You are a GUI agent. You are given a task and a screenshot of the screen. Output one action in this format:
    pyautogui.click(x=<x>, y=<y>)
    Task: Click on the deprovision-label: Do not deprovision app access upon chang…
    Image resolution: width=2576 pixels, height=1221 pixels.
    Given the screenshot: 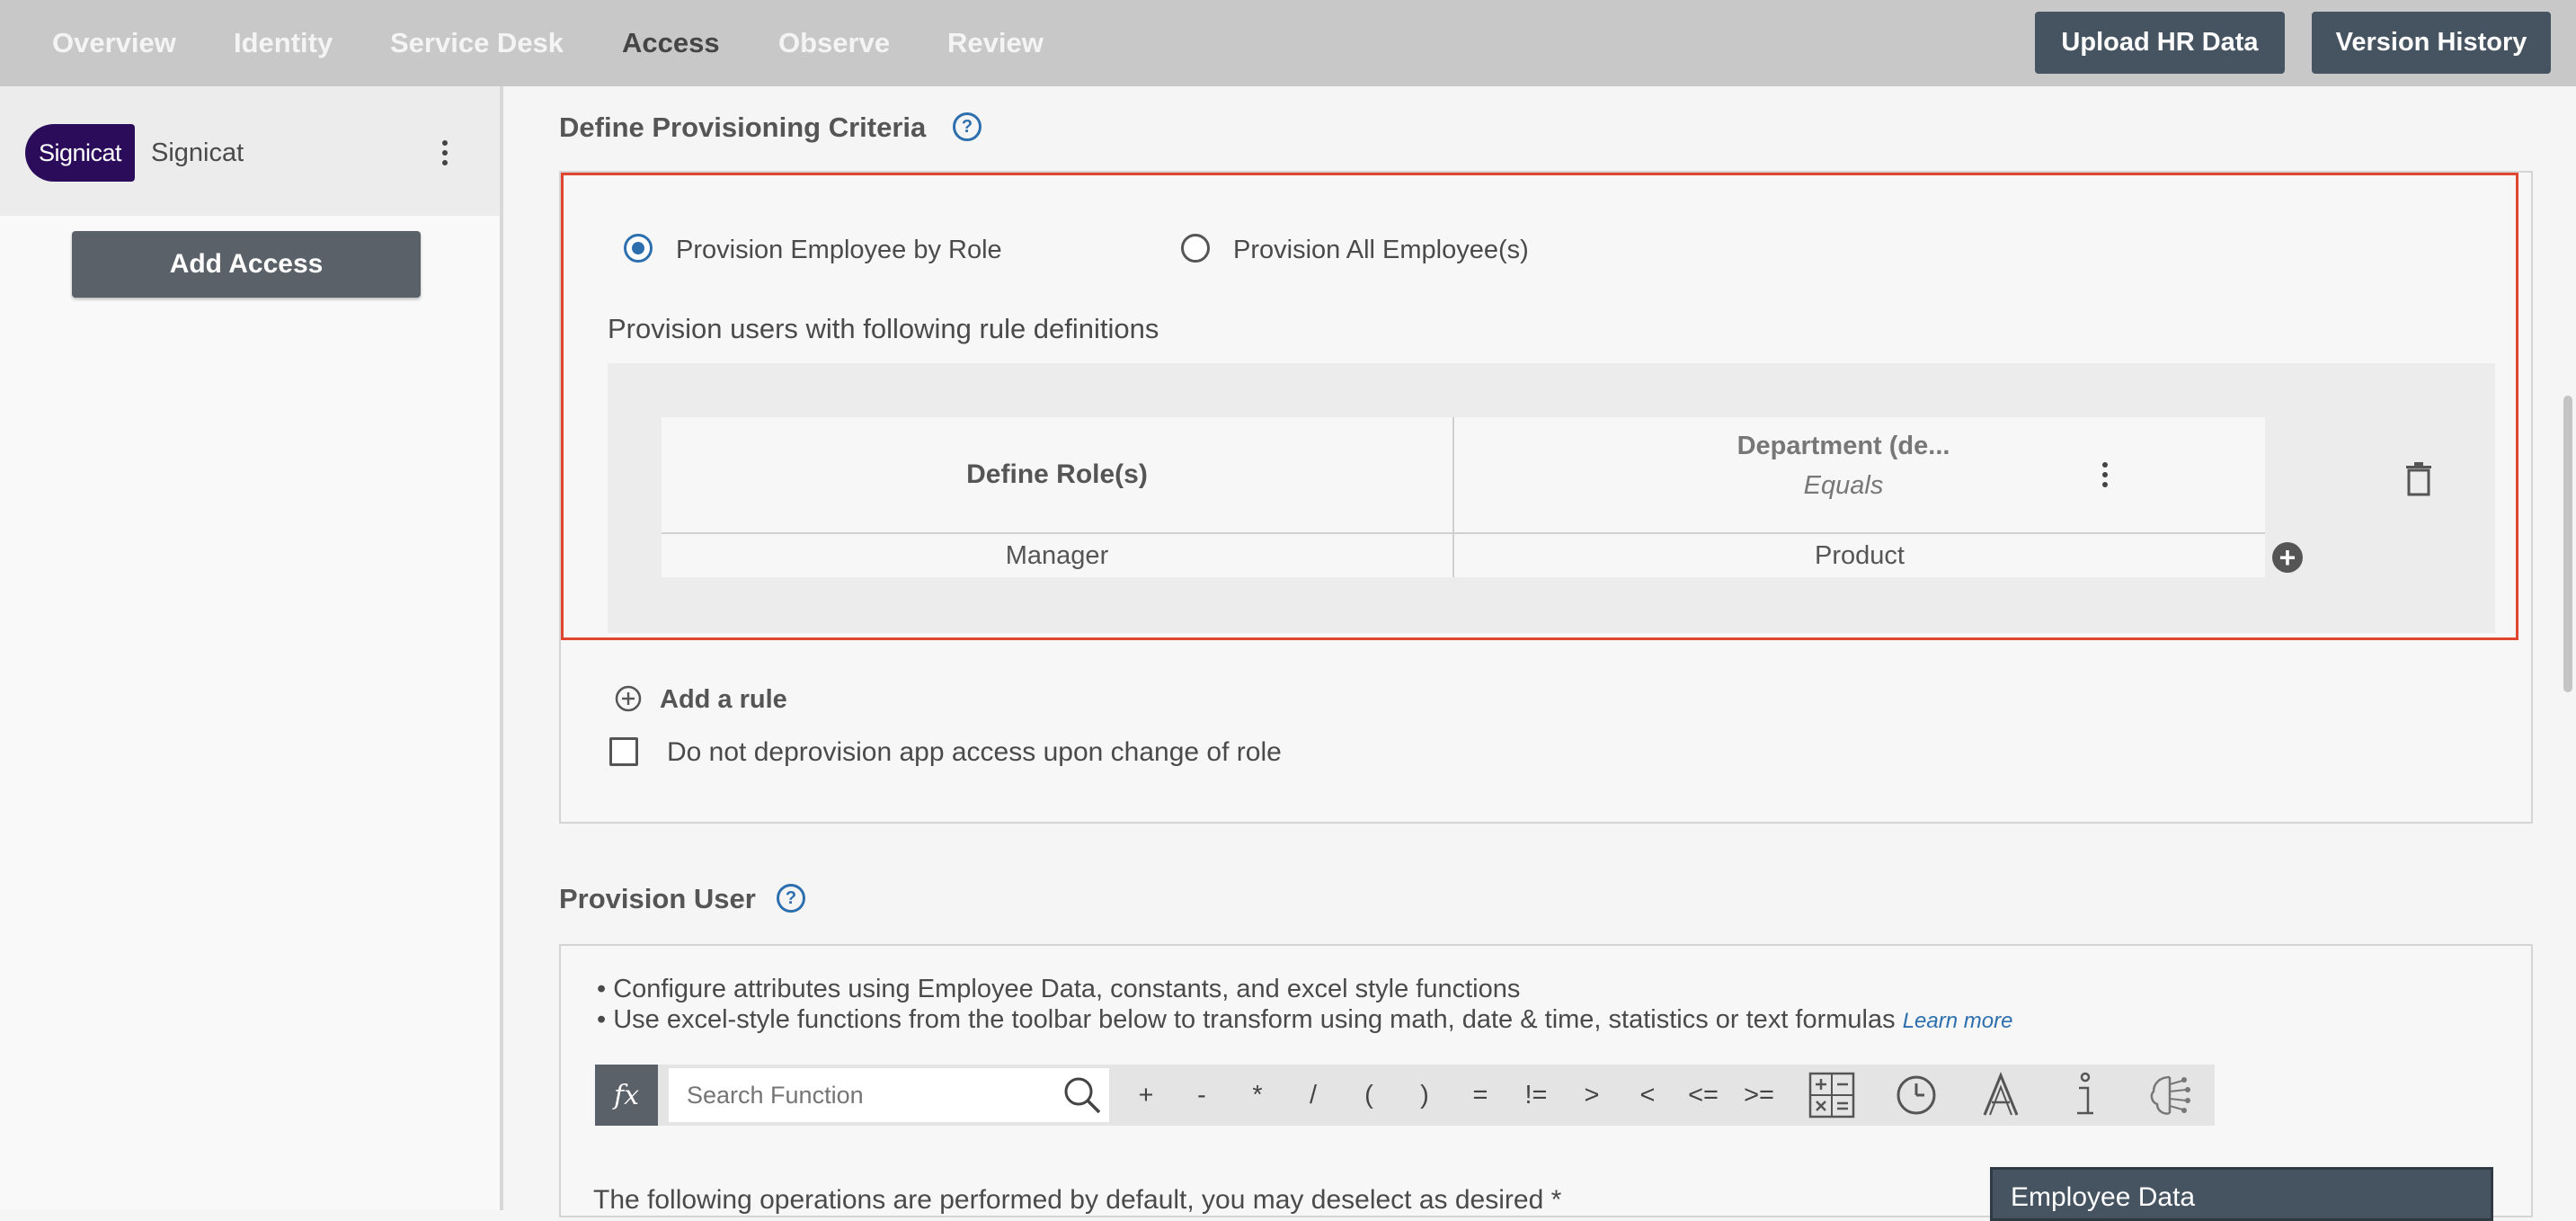 What is the action you would take?
    pyautogui.click(x=974, y=752)
    